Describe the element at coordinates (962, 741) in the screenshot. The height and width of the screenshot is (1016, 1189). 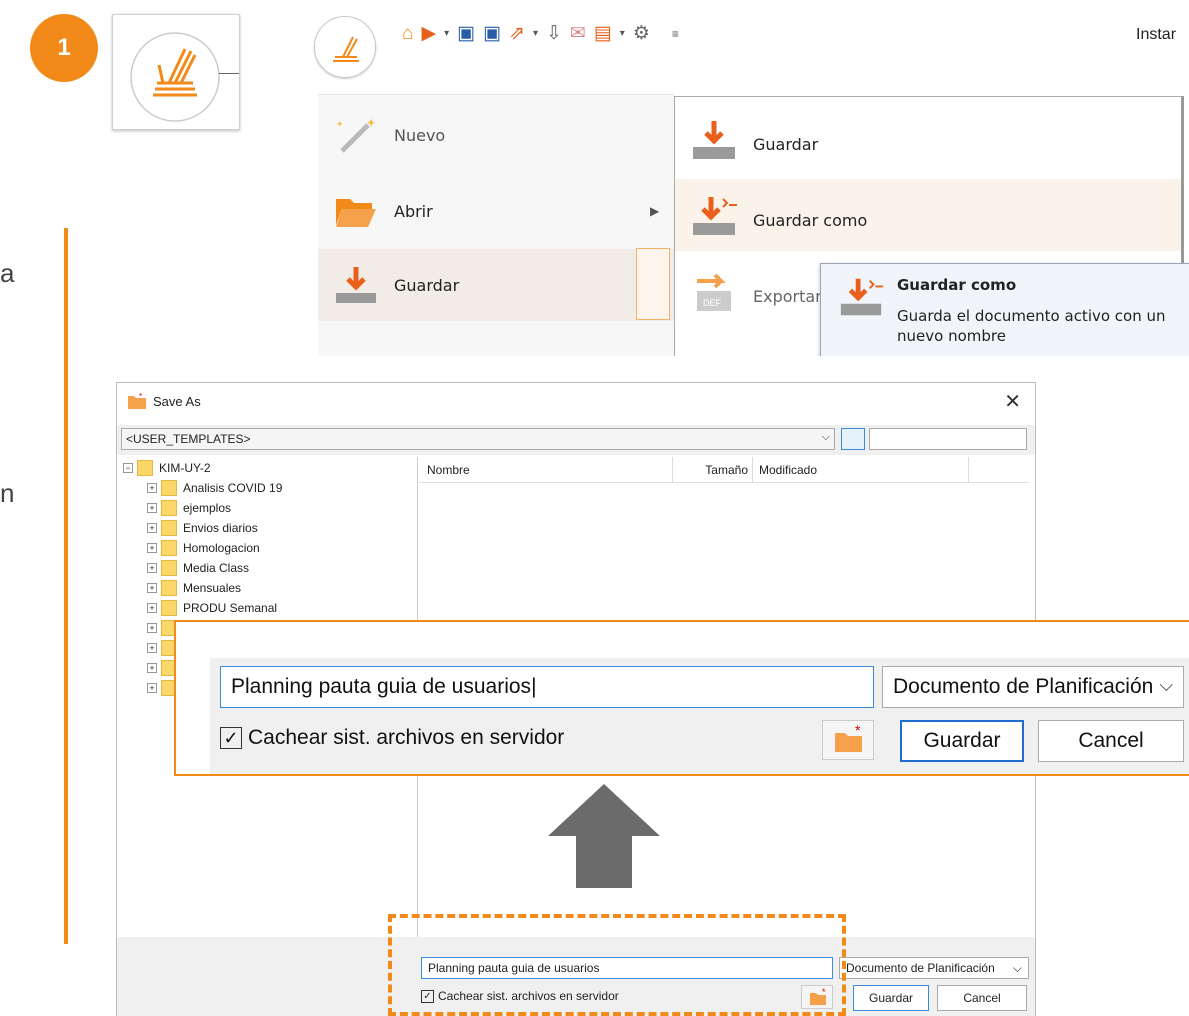
I see `save-button: Guardar` at that location.